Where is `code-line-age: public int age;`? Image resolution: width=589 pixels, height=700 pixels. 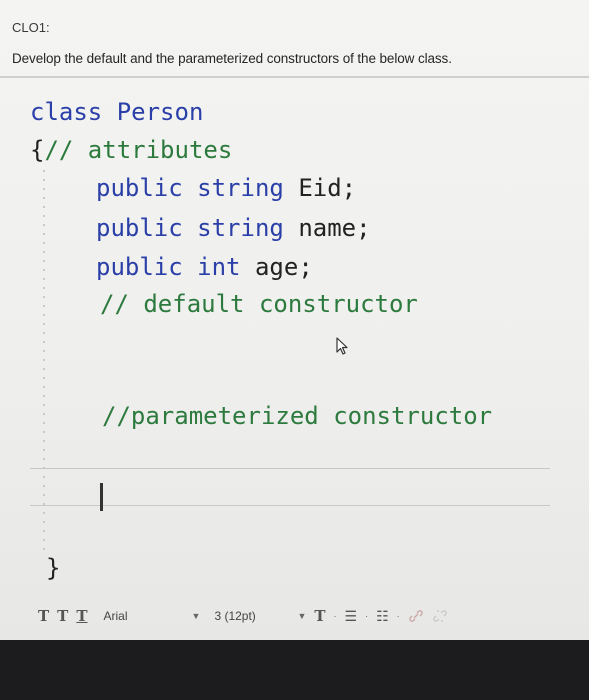 code-line-age: public int age; is located at coordinates (204, 267).